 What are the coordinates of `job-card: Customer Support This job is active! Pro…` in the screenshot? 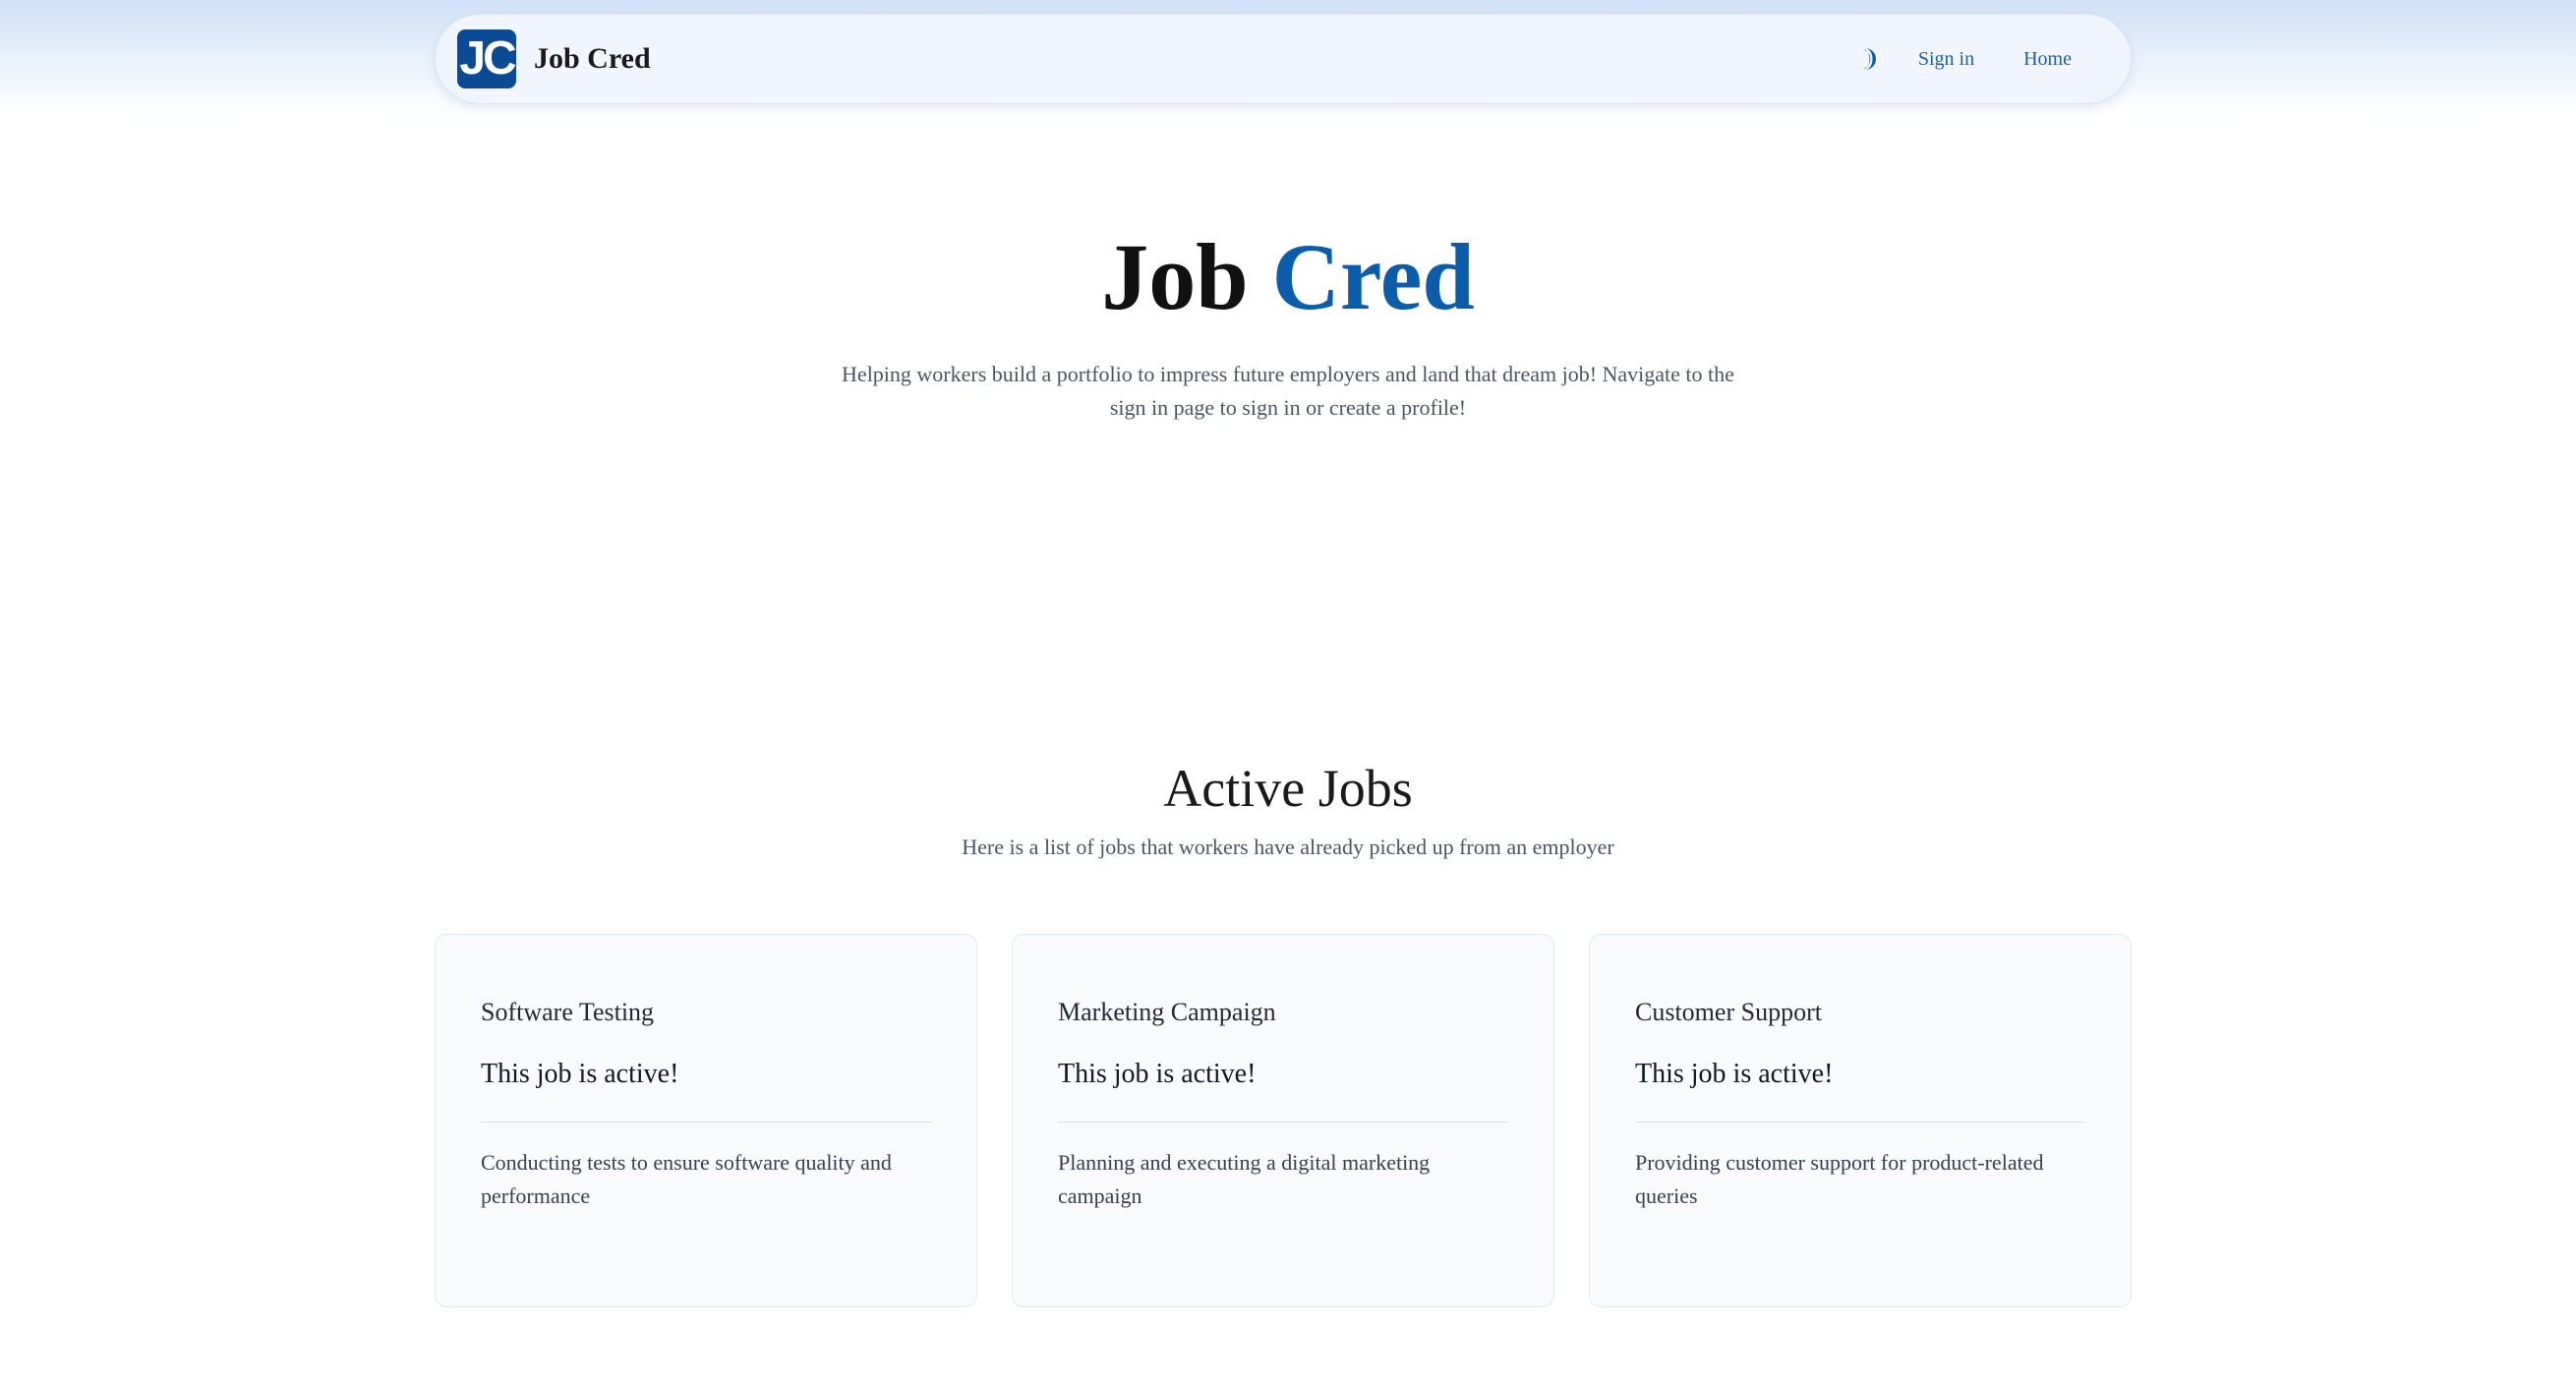 It's located at (1860, 1120).